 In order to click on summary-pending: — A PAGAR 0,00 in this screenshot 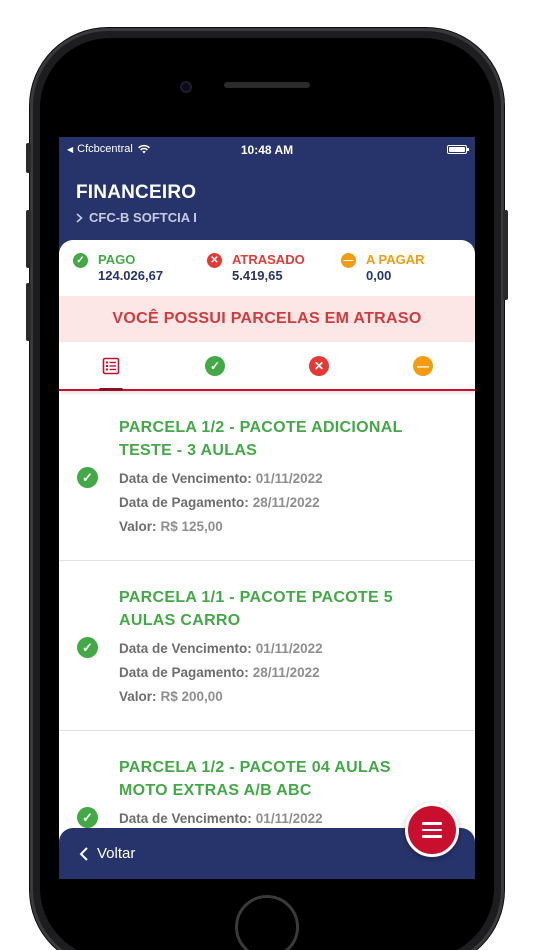, I will do `click(408, 273)`.